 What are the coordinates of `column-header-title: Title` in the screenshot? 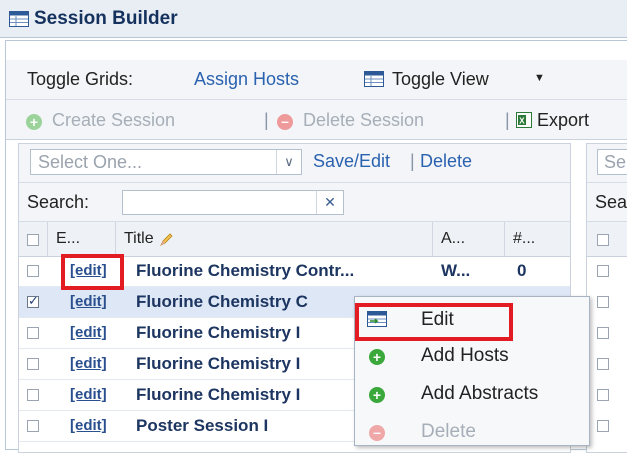 It's located at (139, 239).